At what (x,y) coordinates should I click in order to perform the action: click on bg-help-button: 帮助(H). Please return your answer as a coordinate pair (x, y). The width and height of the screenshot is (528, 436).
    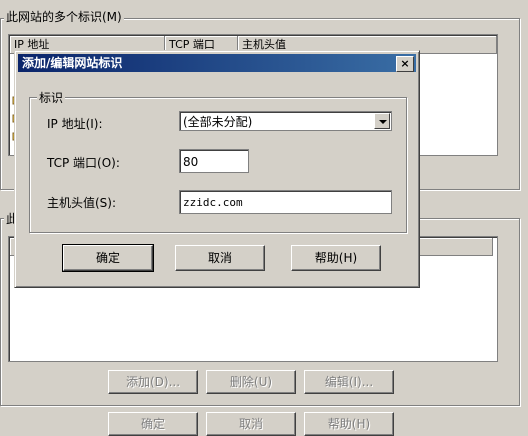
    Looking at the image, I should click on (349, 424).